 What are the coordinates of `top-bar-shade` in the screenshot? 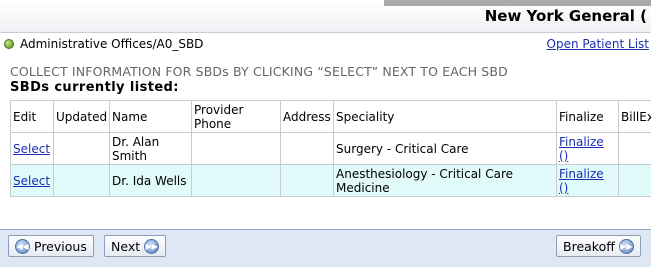 It's located at (517, 3).